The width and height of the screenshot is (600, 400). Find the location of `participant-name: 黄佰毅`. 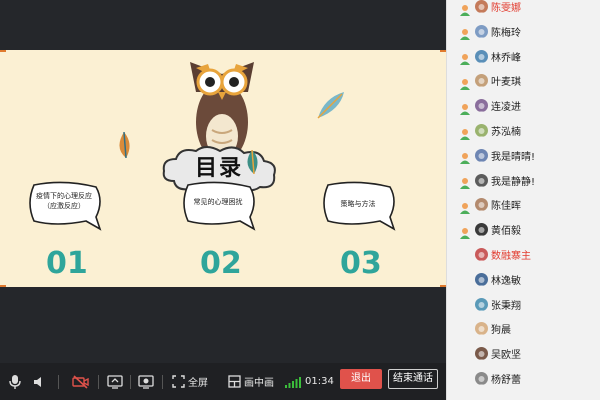

participant-name: 黄佰毅 is located at coordinates (506, 232).